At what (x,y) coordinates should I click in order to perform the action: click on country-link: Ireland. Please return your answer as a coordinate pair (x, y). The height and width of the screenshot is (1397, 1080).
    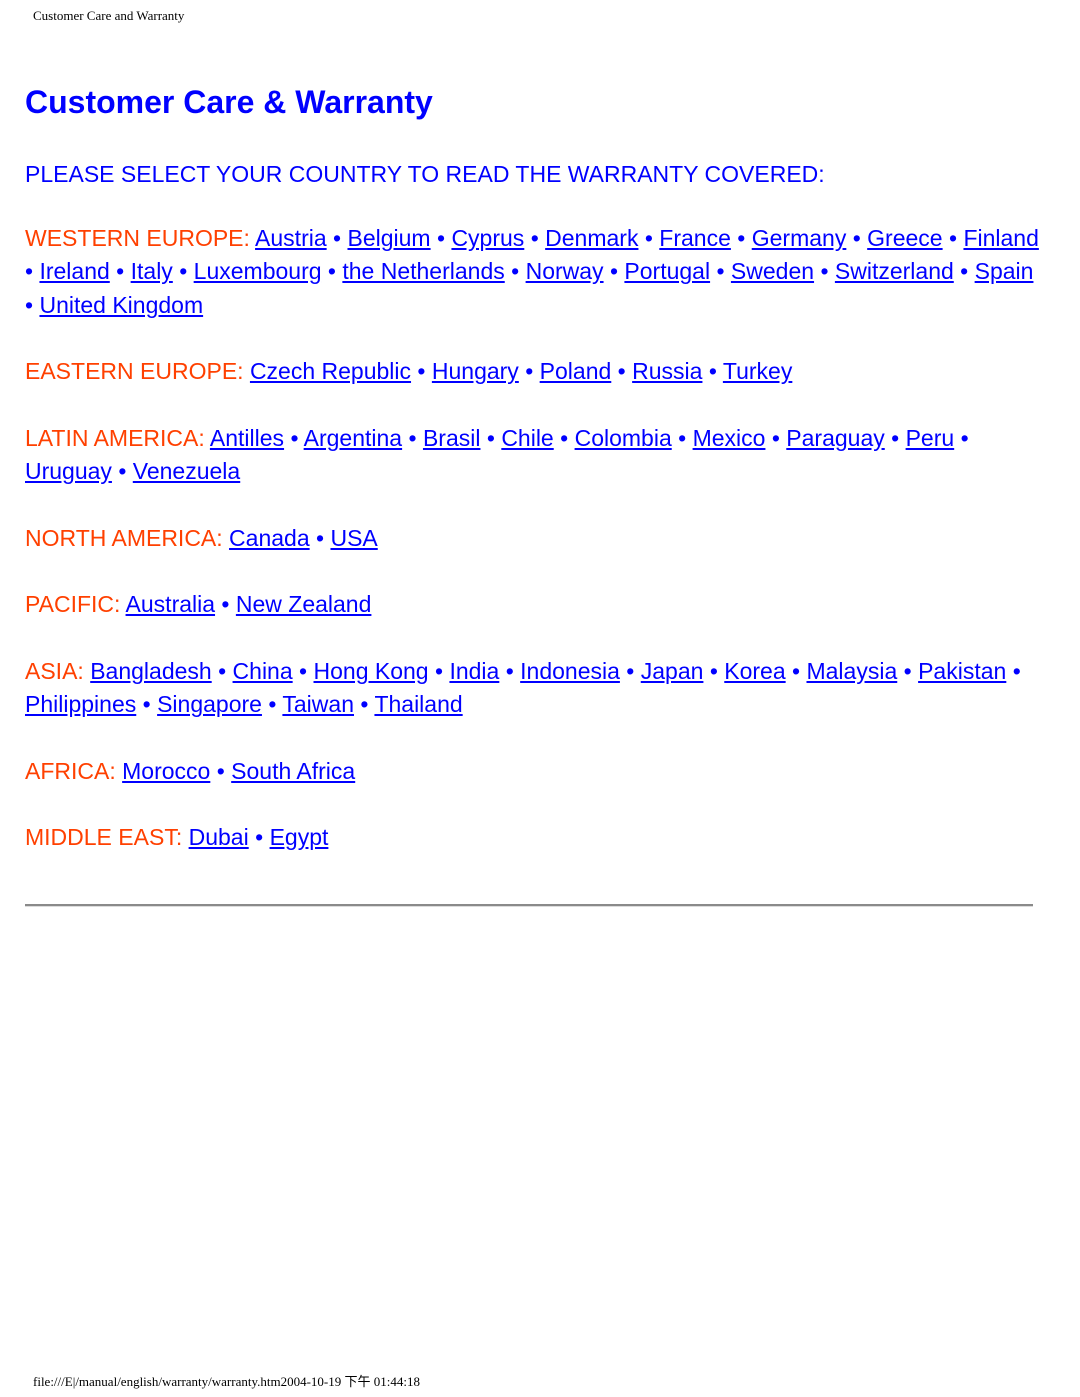
    Looking at the image, I should click on (74, 271).